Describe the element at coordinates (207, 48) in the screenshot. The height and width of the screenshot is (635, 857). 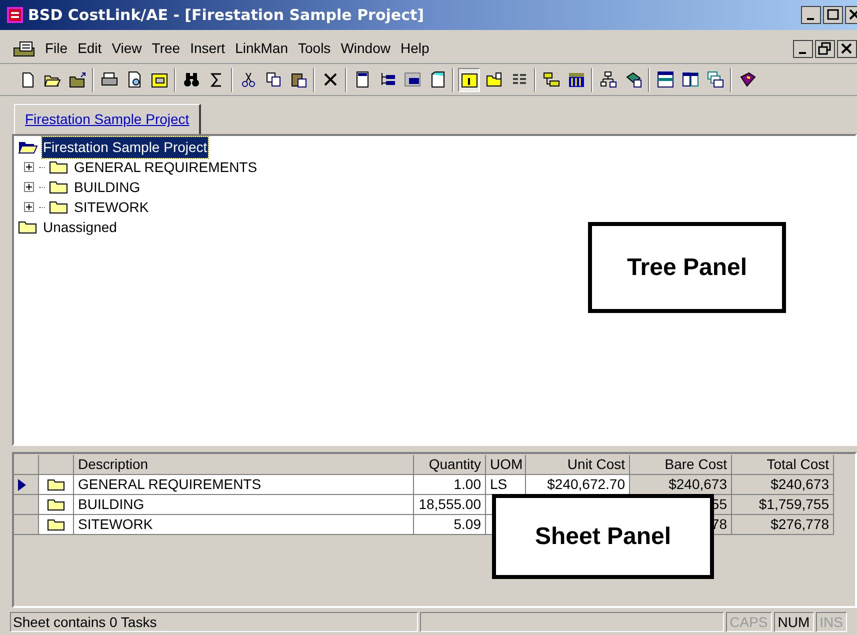
I see `menu-item: Insert` at that location.